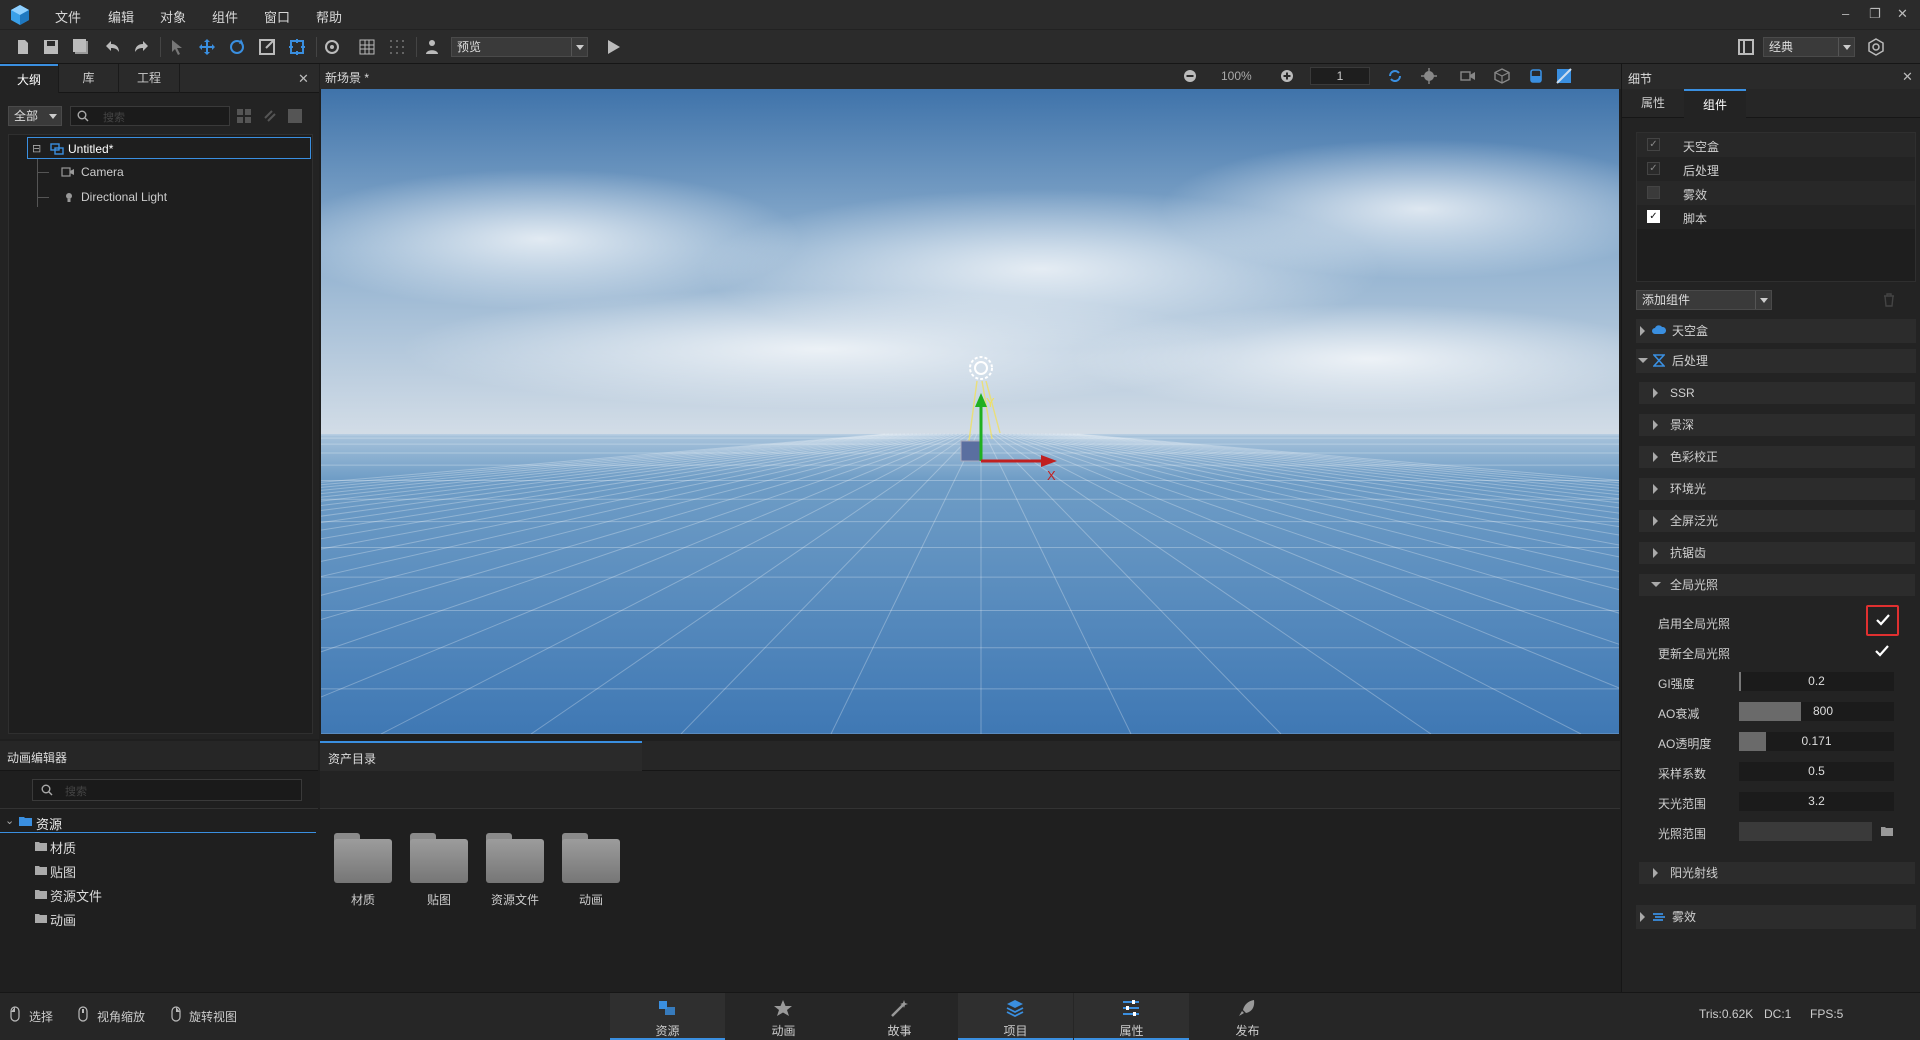 This screenshot has height=1040, width=1920. Describe the element at coordinates (1131, 1016) in the screenshot. I see `bottom-tab-properties: 属性` at that location.